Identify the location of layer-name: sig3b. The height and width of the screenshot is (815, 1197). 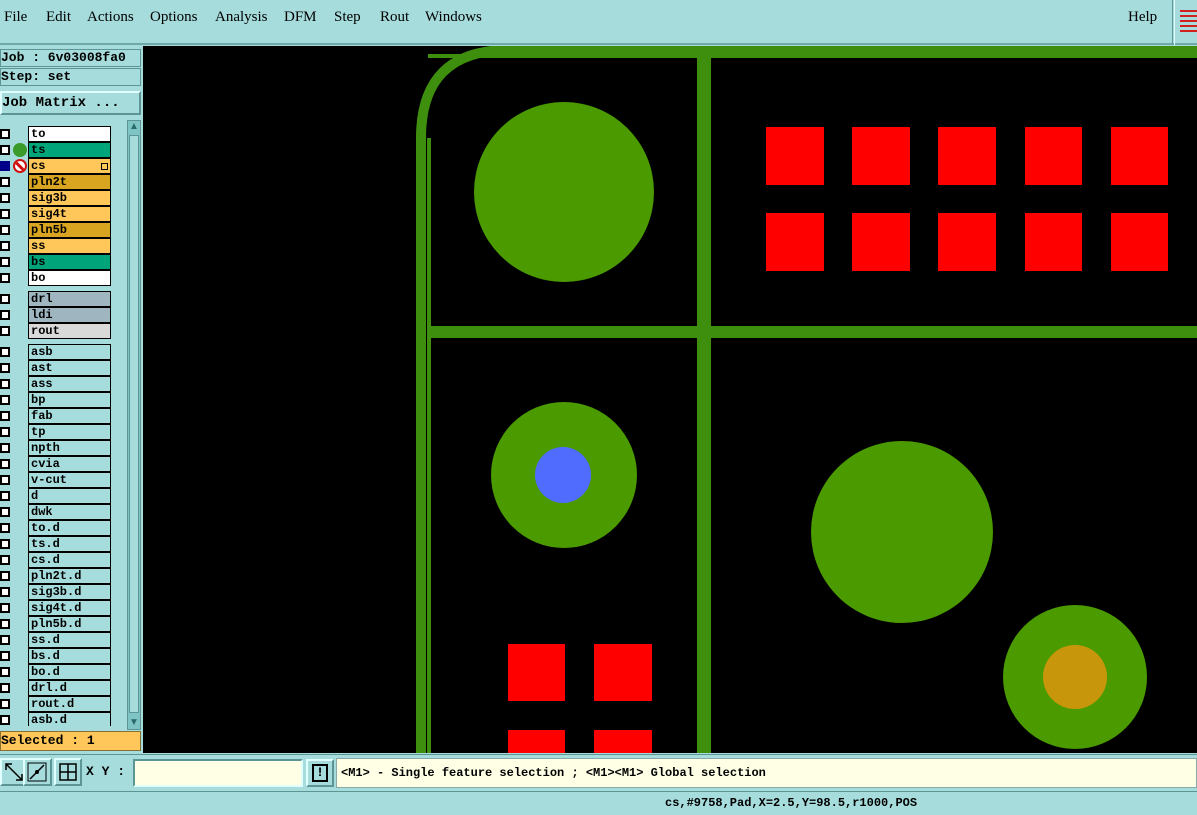
(69, 198).